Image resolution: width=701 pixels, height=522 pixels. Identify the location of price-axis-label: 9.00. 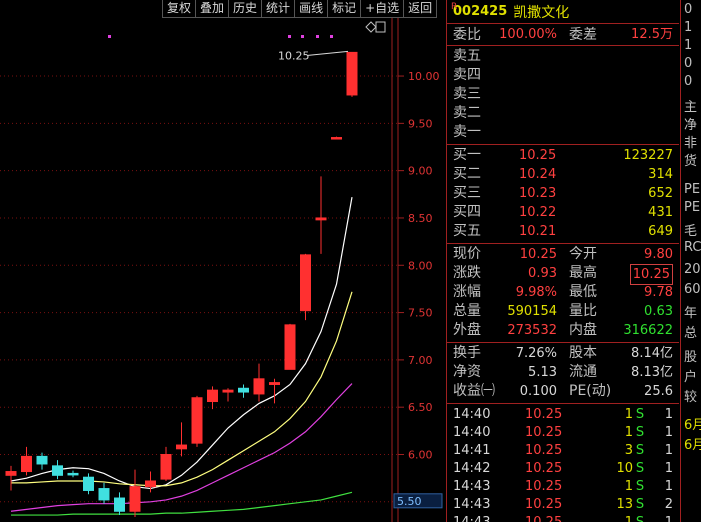
(420, 171).